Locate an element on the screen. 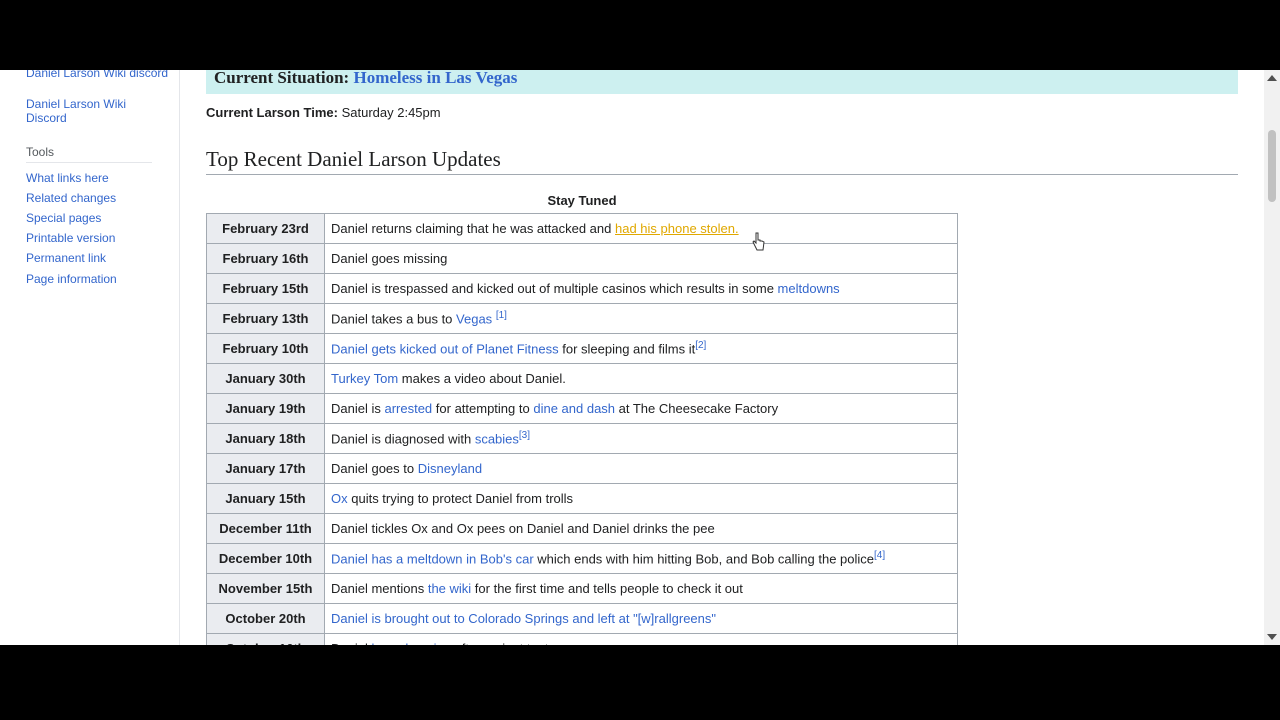 This screenshot has width=1280, height=720. current-larson-time: Current Larson Time: Saturday 2:45pm is located at coordinates (323, 112).